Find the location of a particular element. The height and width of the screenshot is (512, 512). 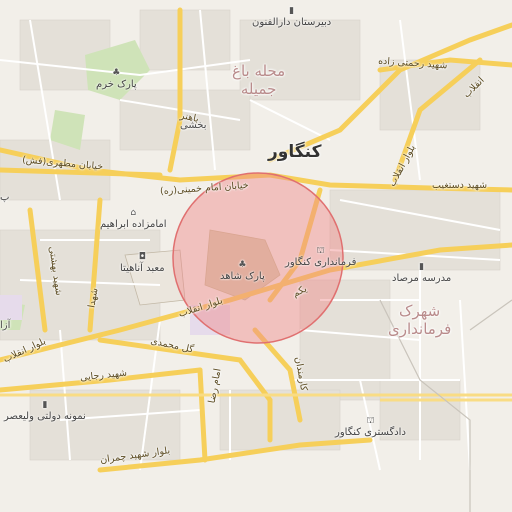

poi-park-shahed: ♣ پارک شاهد is located at coordinates (242, 271).